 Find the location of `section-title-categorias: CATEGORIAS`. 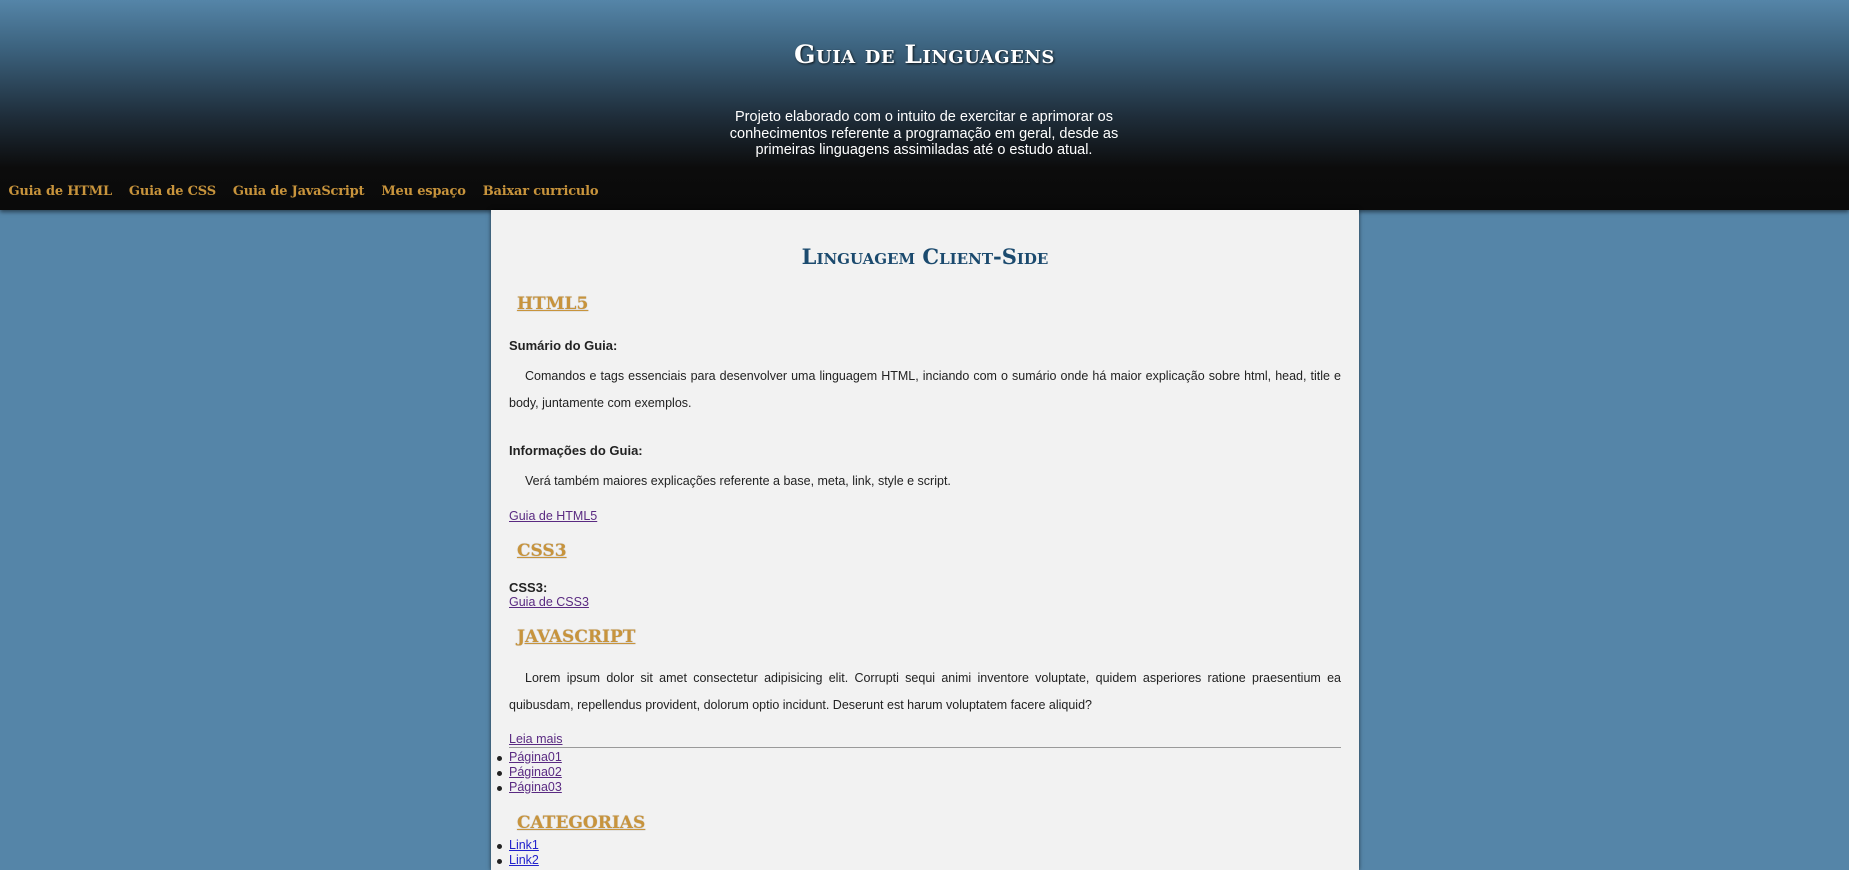

section-title-categorias: CATEGORIAS is located at coordinates (581, 823).